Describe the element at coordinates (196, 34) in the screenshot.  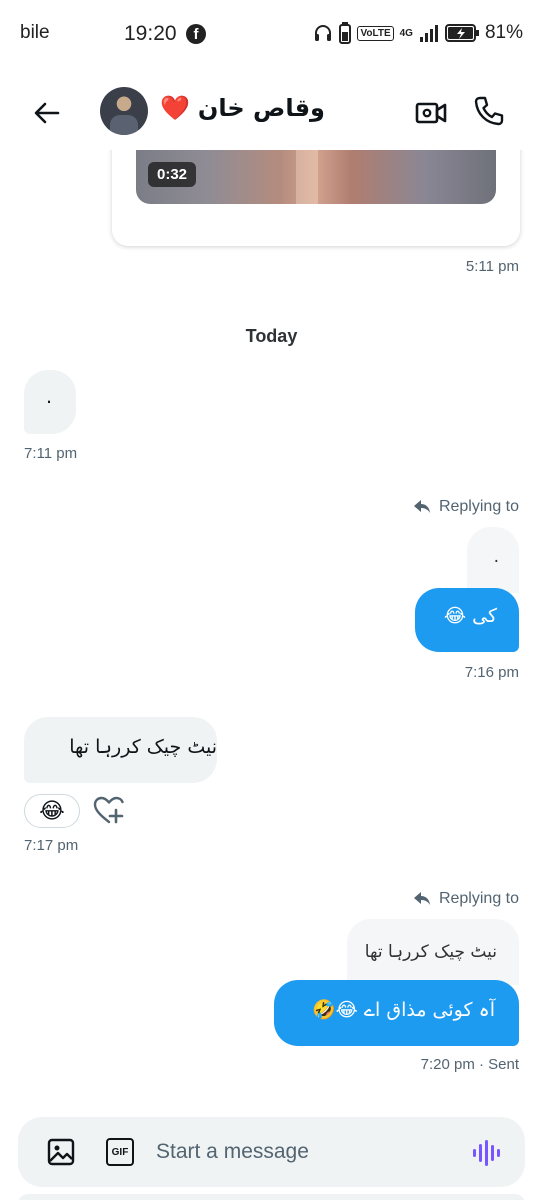
I see `facebook-icon: f` at that location.